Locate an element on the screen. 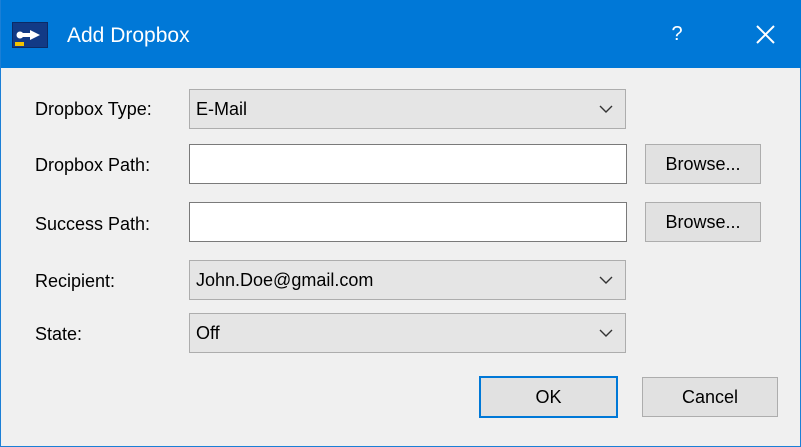 This screenshot has height=447, width=801. dropbox-path-input is located at coordinates (408, 164).